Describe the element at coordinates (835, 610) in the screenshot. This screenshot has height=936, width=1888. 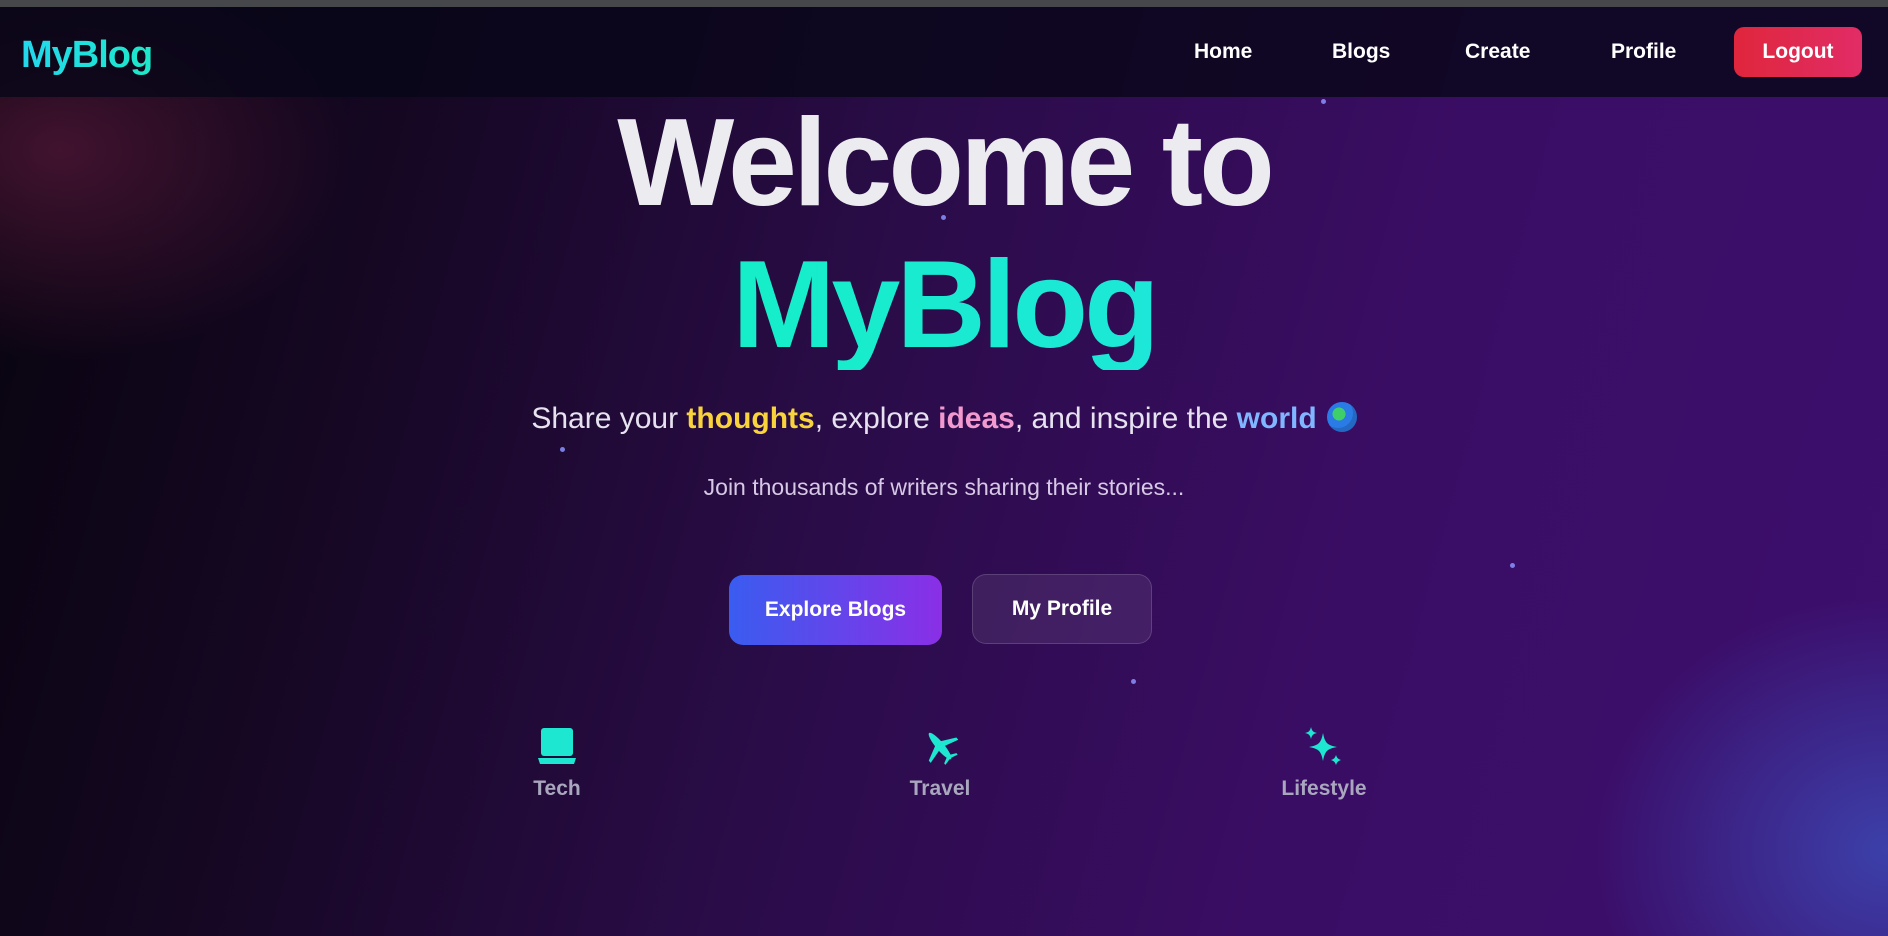
I see `explore-blogs-button: Explore Blogs` at that location.